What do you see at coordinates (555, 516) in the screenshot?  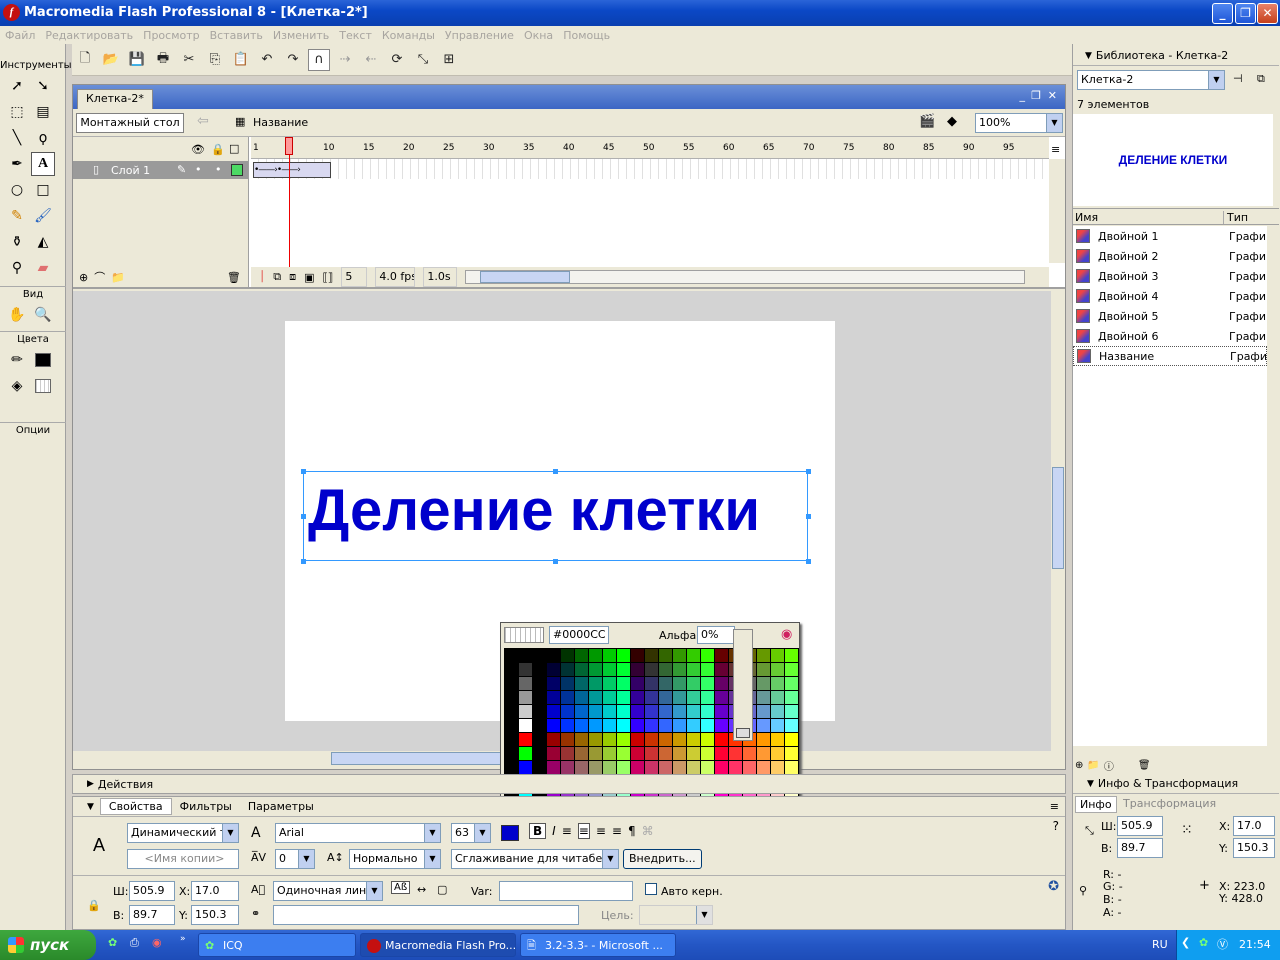 I see `stage-title-text: Деление клетки` at bounding box center [555, 516].